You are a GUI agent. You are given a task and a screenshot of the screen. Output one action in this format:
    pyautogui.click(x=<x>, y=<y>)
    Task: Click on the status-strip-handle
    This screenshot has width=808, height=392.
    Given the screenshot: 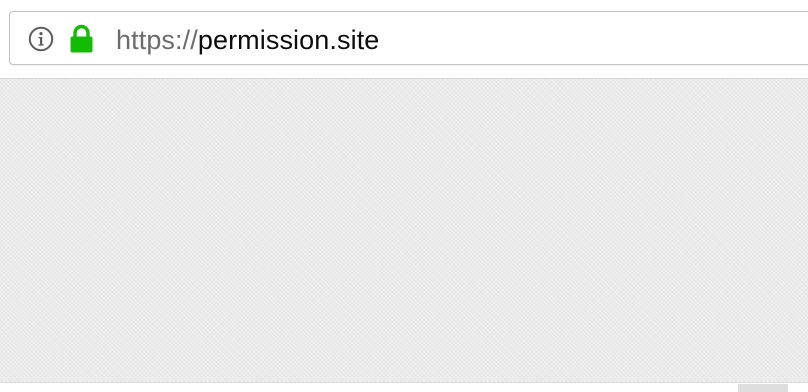 What is the action you would take?
    pyautogui.click(x=763, y=388)
    